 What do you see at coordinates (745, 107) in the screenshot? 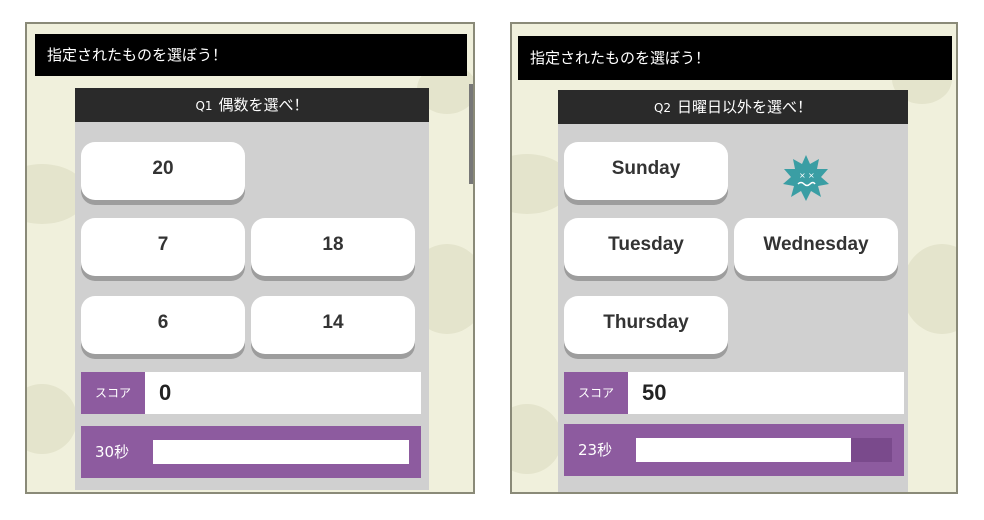
I see `question-text: 日曜日以外を選べ！` at bounding box center [745, 107].